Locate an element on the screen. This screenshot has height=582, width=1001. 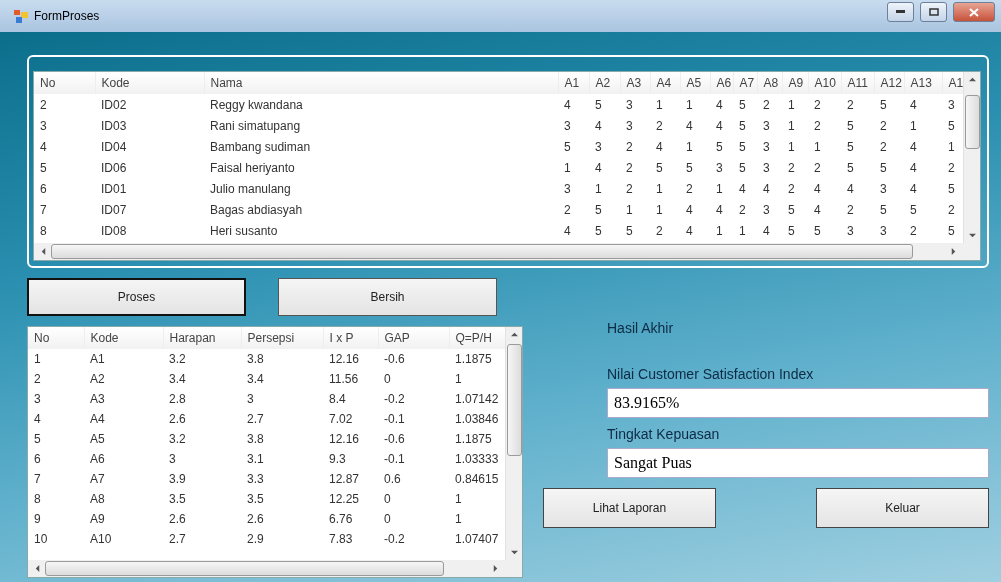
table-cell-text: A2 is located at coordinates (97, 379).